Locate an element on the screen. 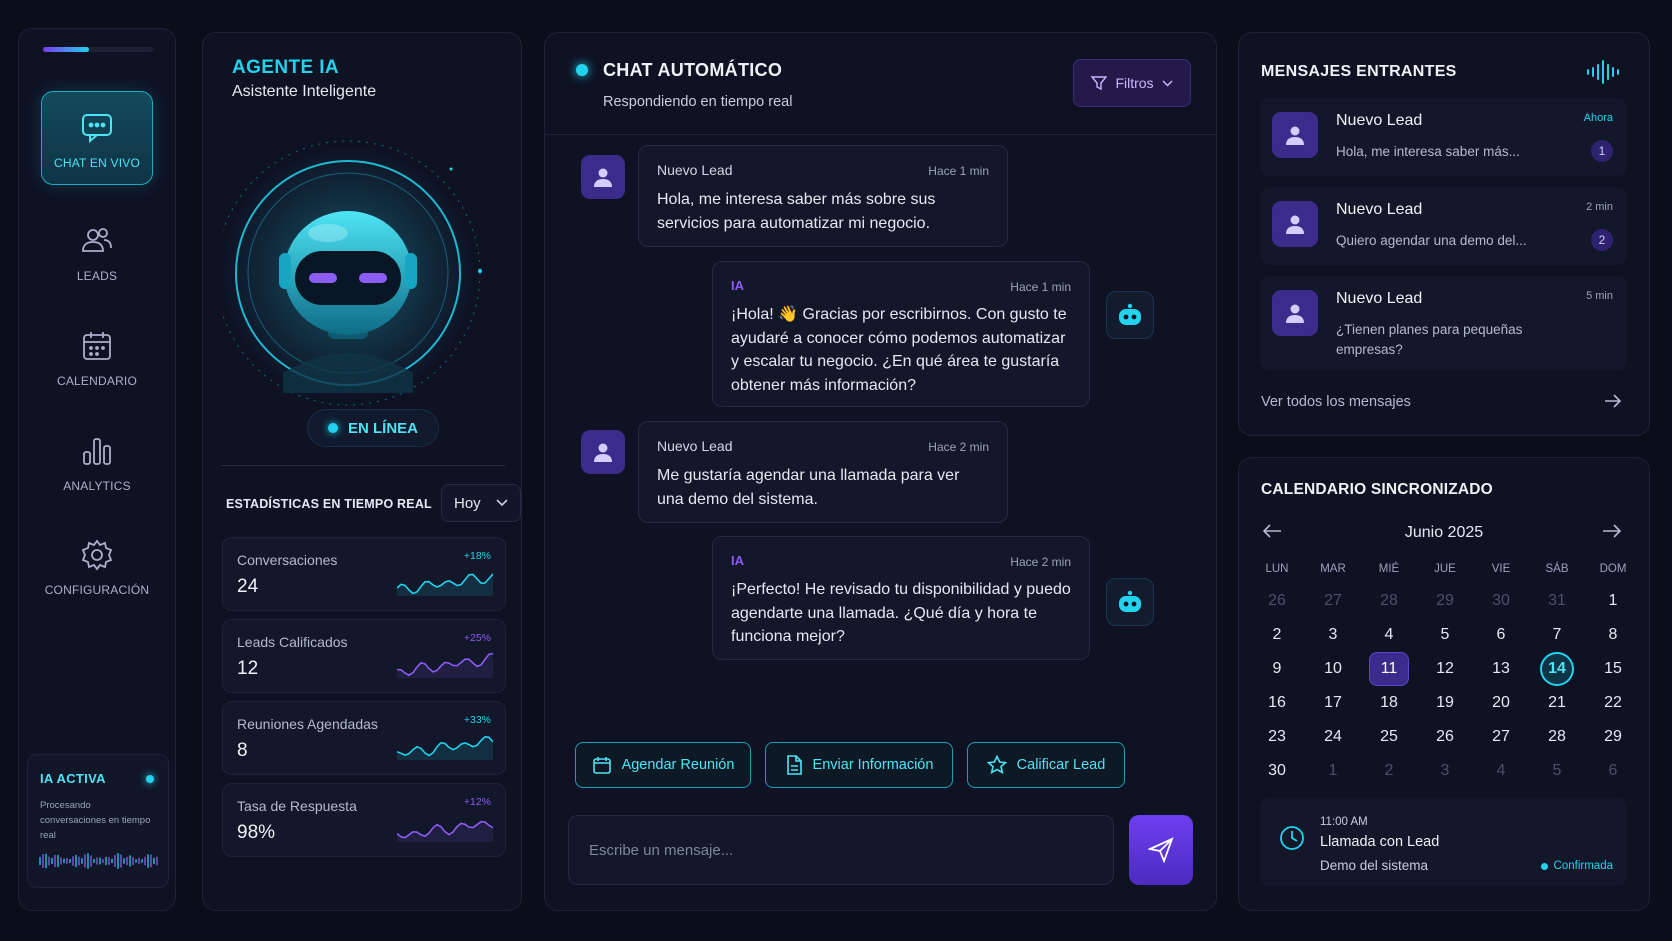 This screenshot has width=1672, height=941. sidebar-item-analytics: ANALYTICS is located at coordinates (97, 462).